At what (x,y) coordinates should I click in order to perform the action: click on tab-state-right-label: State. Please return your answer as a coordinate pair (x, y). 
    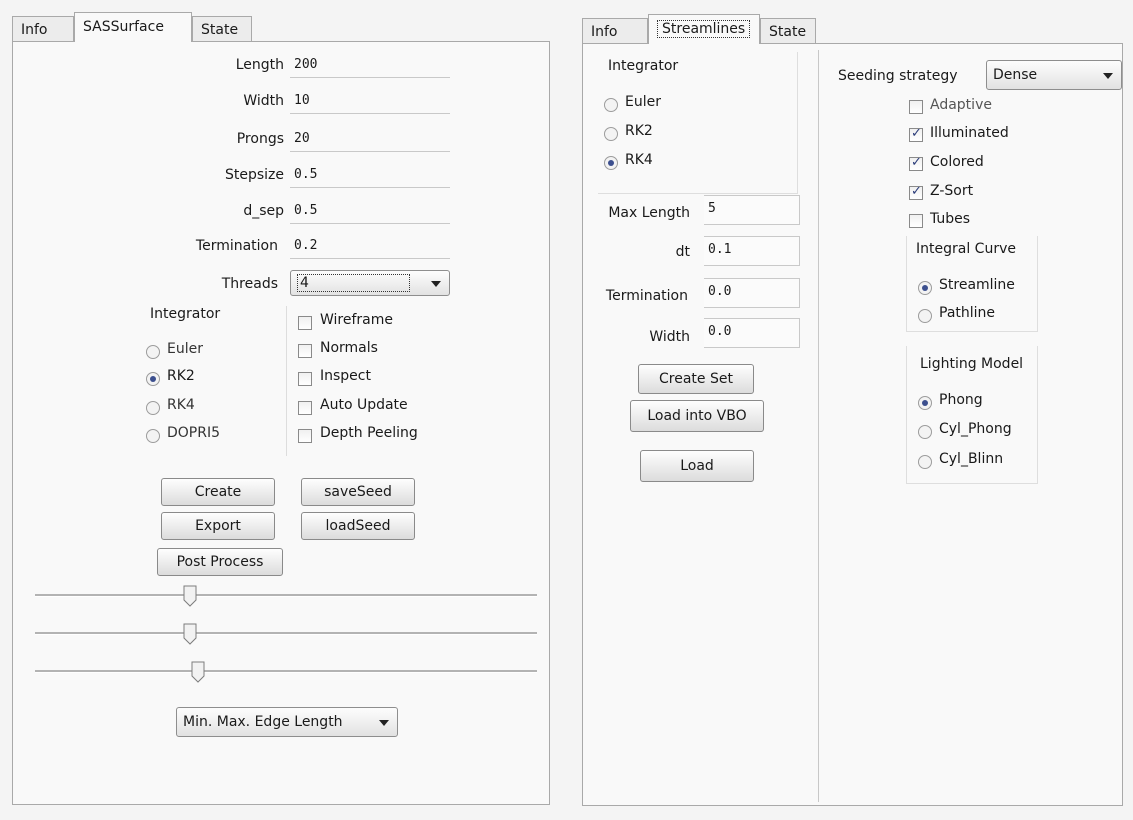
    Looking at the image, I should click on (788, 32).